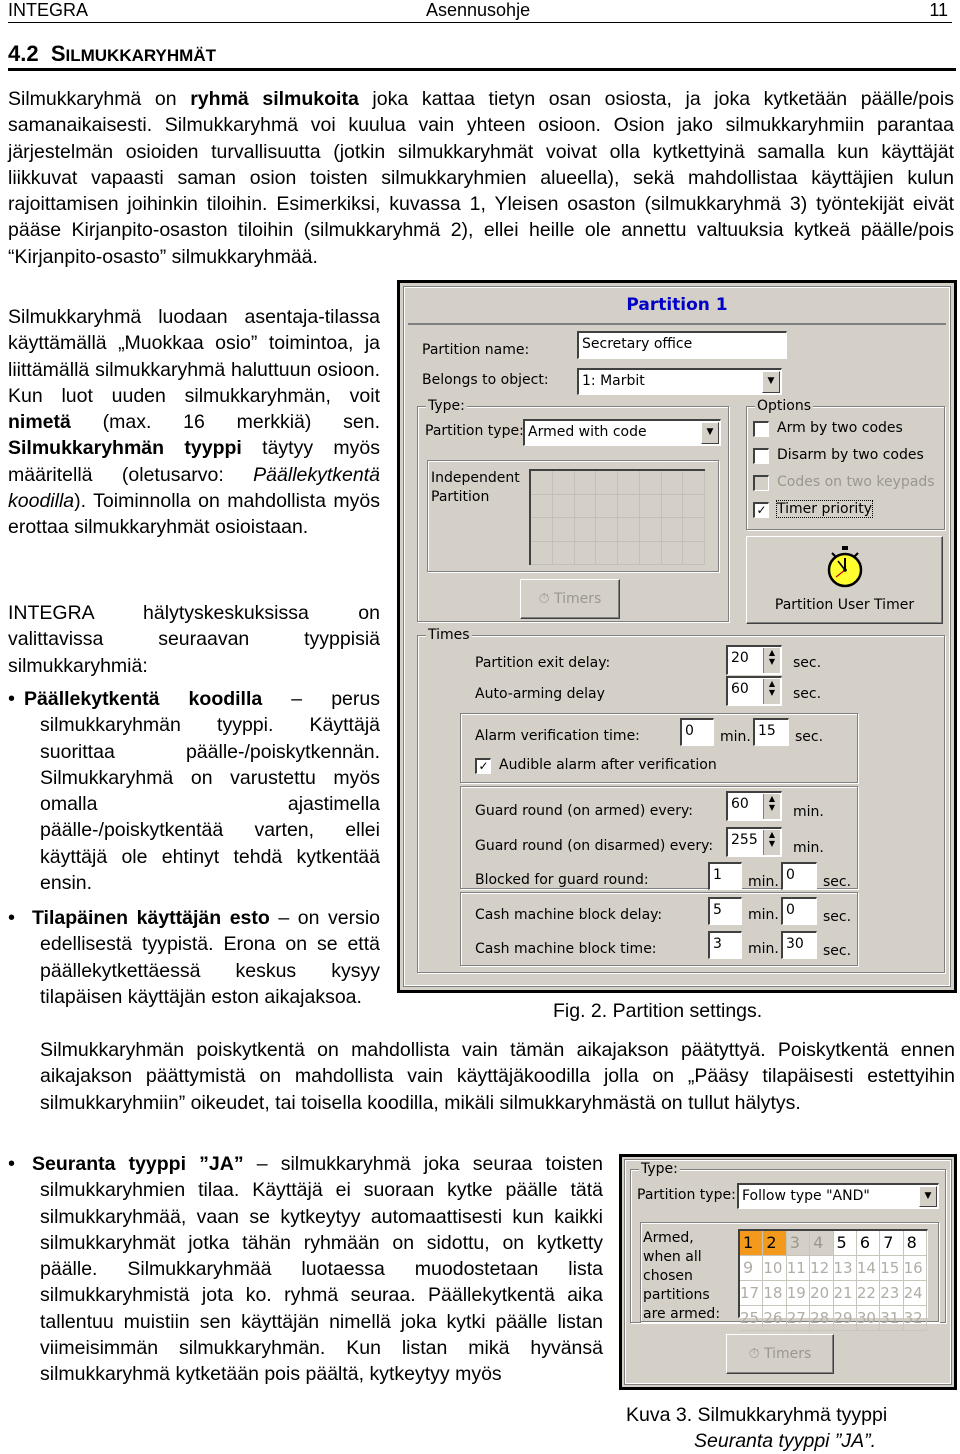 The width and height of the screenshot is (960, 1454). I want to click on partition-cell-17: 17, so click(752, 1293).